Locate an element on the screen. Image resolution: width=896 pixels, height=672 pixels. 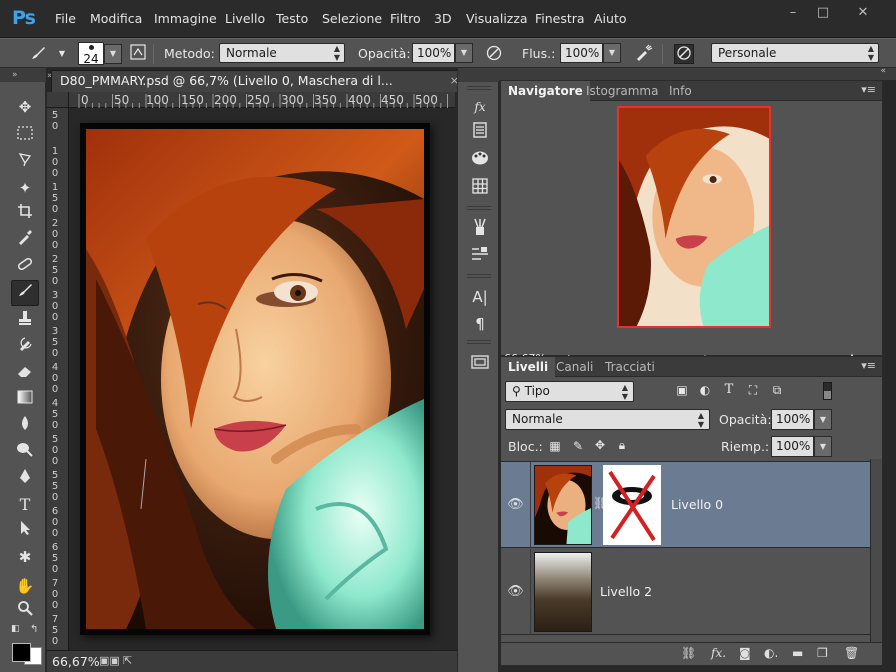
pressure-size-icon is located at coordinates (684, 54).